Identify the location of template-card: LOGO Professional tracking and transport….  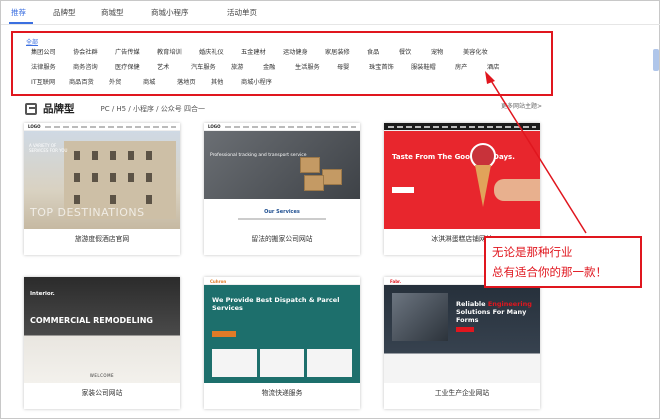
(282, 189).